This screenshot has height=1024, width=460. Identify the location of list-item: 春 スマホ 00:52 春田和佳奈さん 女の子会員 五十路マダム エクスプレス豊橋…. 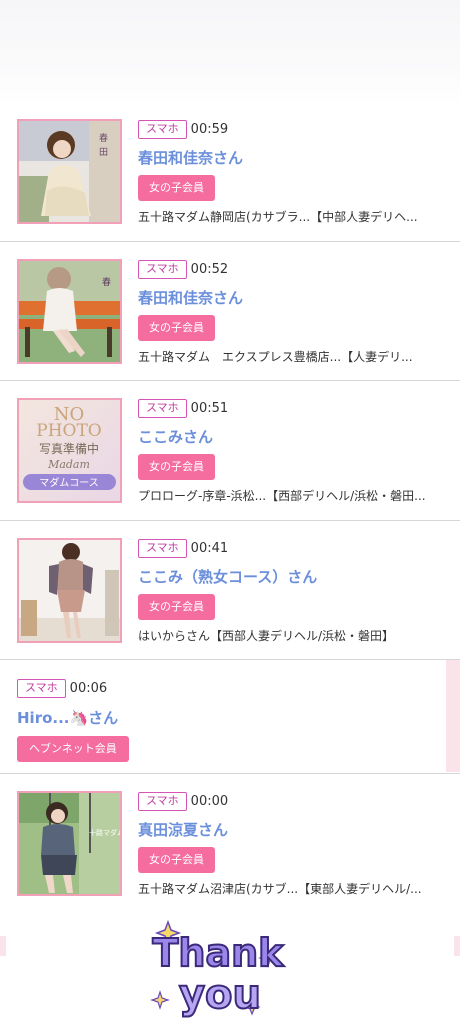
(230, 311).